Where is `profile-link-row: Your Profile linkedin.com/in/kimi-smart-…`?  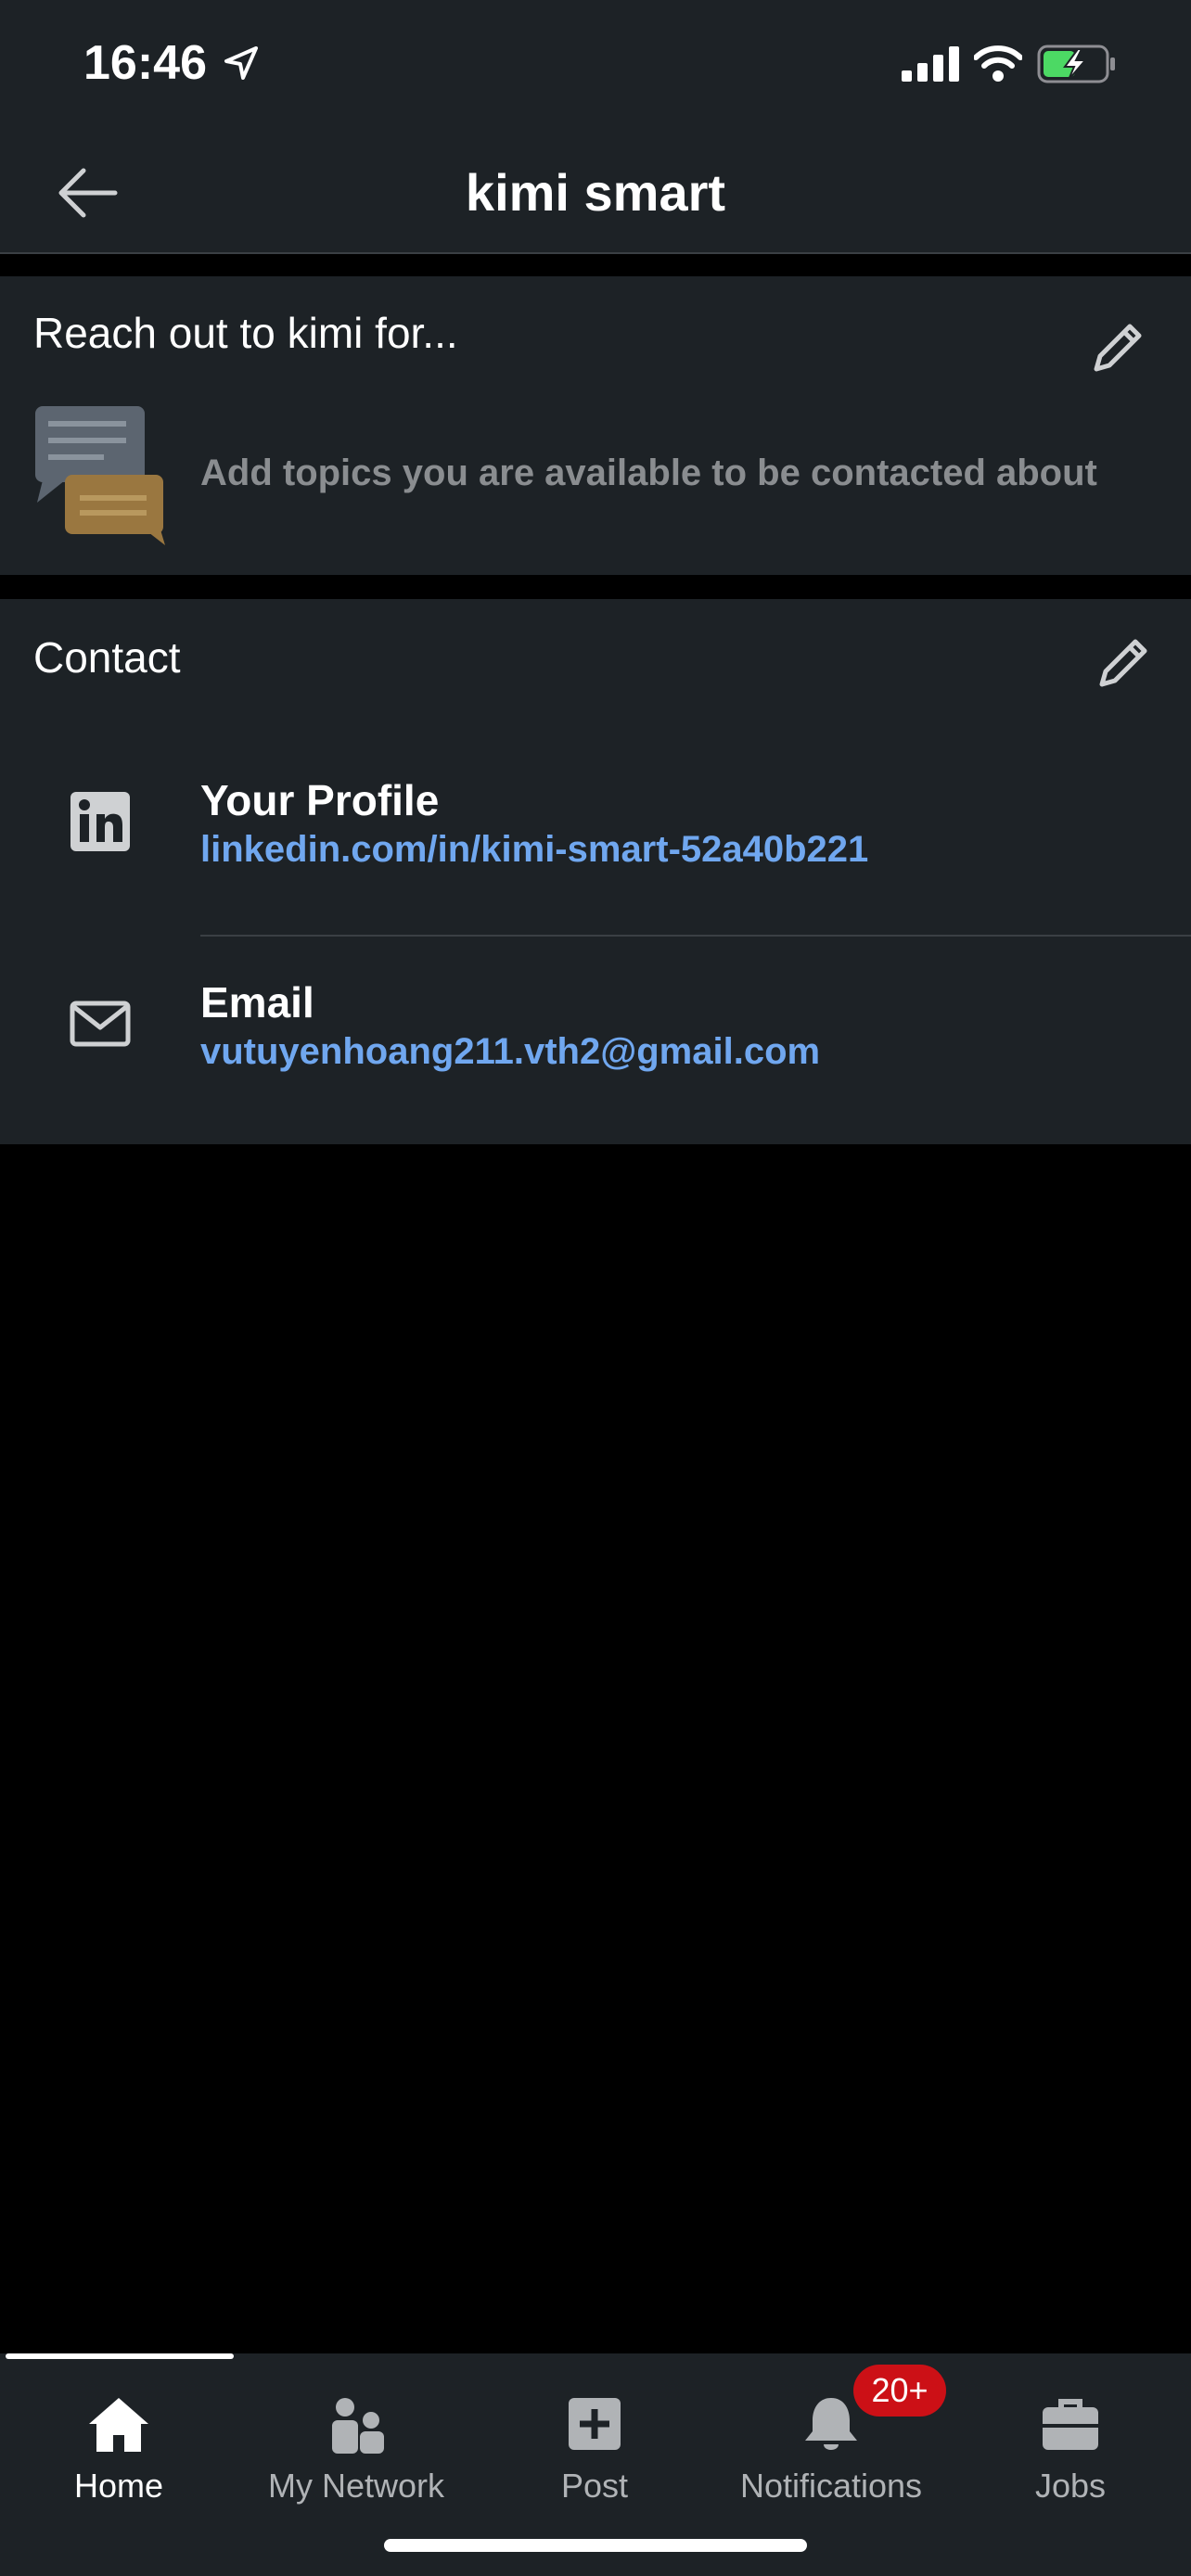
profile-link-row: Your Profile linkedin.com/in/kimi-smart-… is located at coordinates (595, 851).